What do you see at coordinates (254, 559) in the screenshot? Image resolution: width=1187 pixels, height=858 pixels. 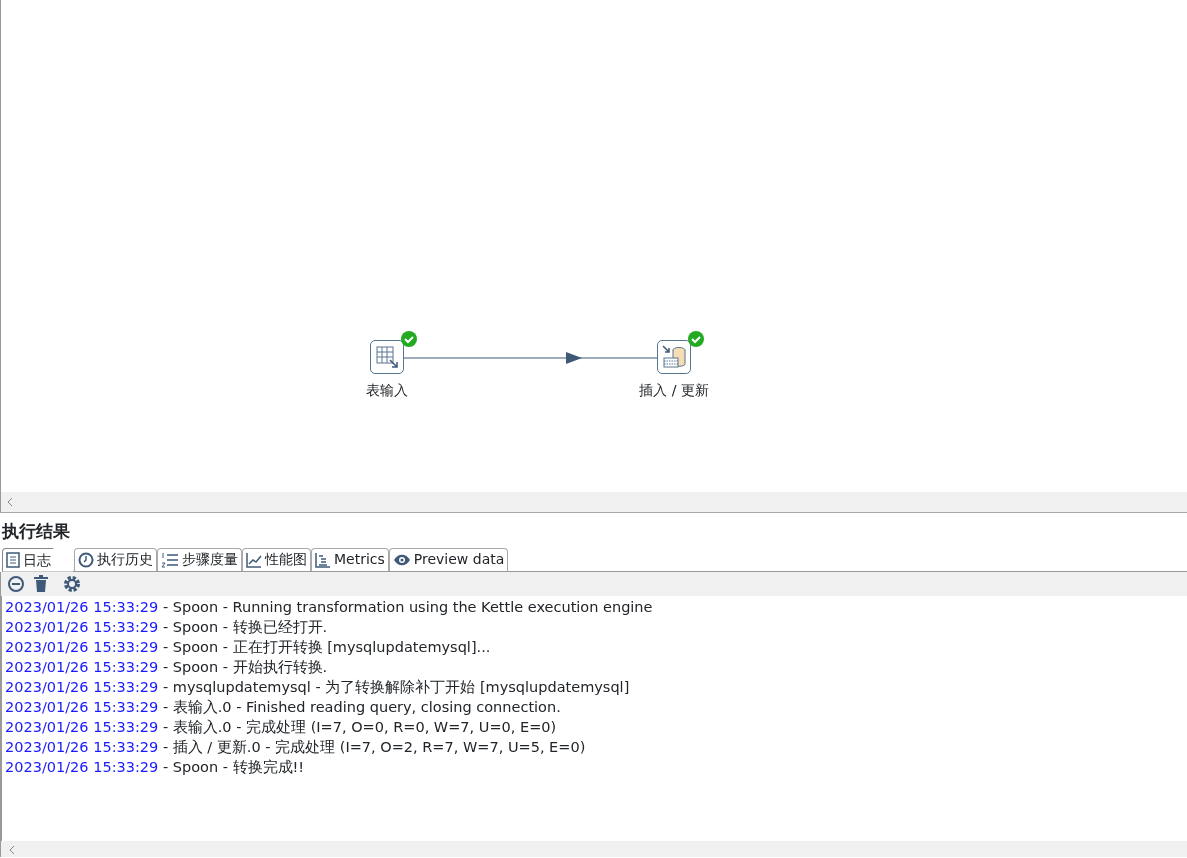 I see `line-chart-icon` at bounding box center [254, 559].